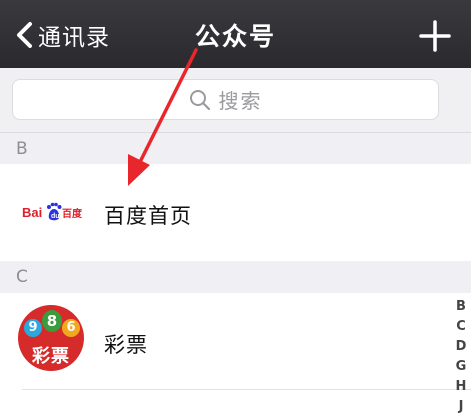  Describe the element at coordinates (51, 338) in the screenshot. I see `lottery-avatar: 9 8 6 彩票` at that location.